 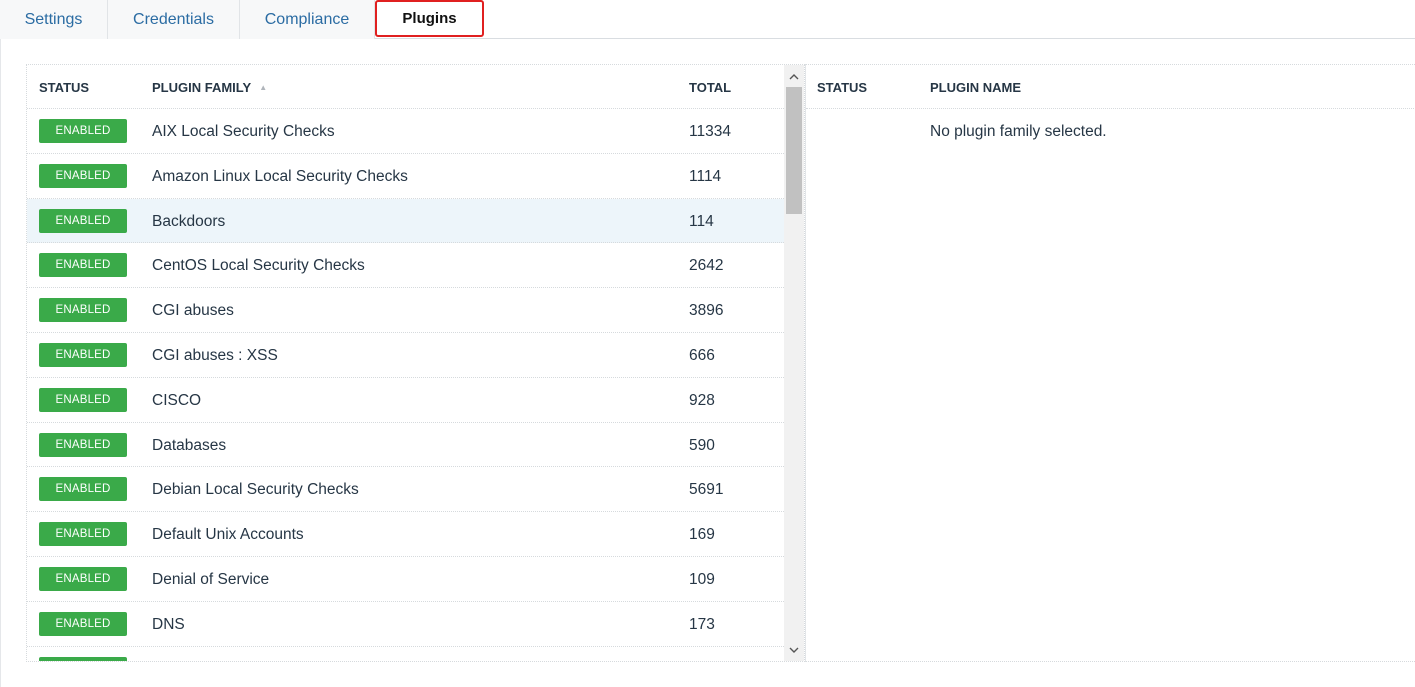 What do you see at coordinates (1018, 131) in the screenshot?
I see `empty-state-message: No plugin family selected.` at bounding box center [1018, 131].